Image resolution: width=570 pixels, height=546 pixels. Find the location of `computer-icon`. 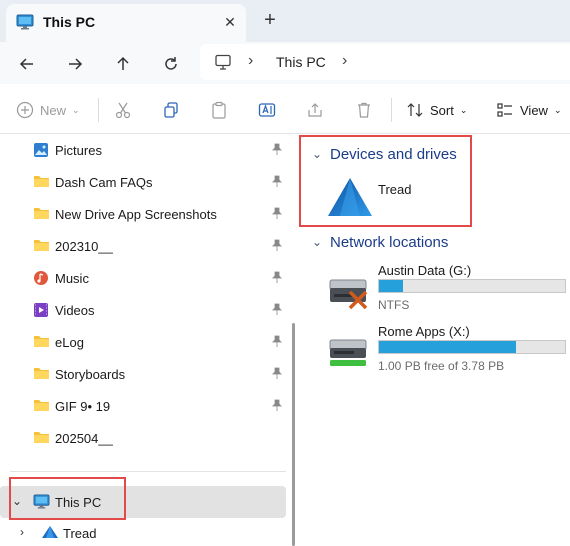

computer-icon is located at coordinates (223, 63).